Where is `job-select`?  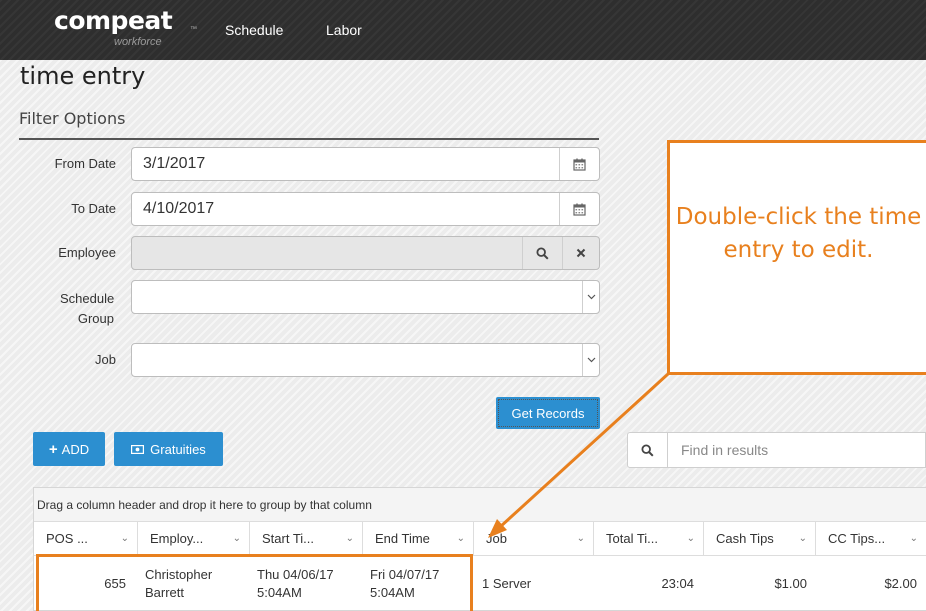
job-select is located at coordinates (365, 360).